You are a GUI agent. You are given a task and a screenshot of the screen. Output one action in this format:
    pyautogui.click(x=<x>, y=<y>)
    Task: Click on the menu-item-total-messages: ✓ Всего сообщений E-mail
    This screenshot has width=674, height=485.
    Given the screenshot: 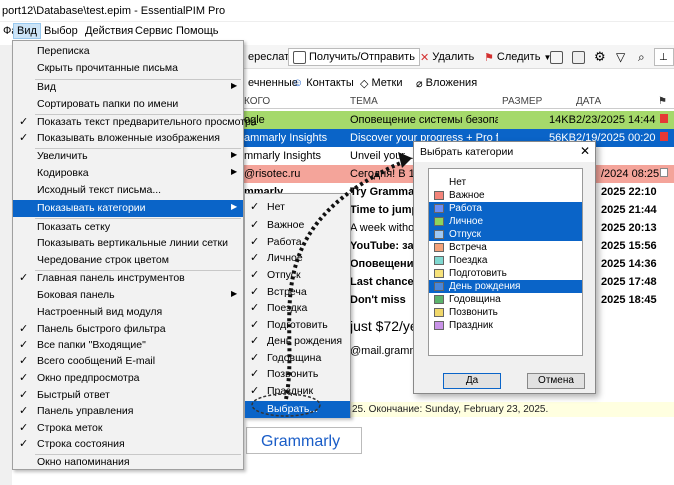 What is the action you would take?
    pyautogui.click(x=128, y=361)
    